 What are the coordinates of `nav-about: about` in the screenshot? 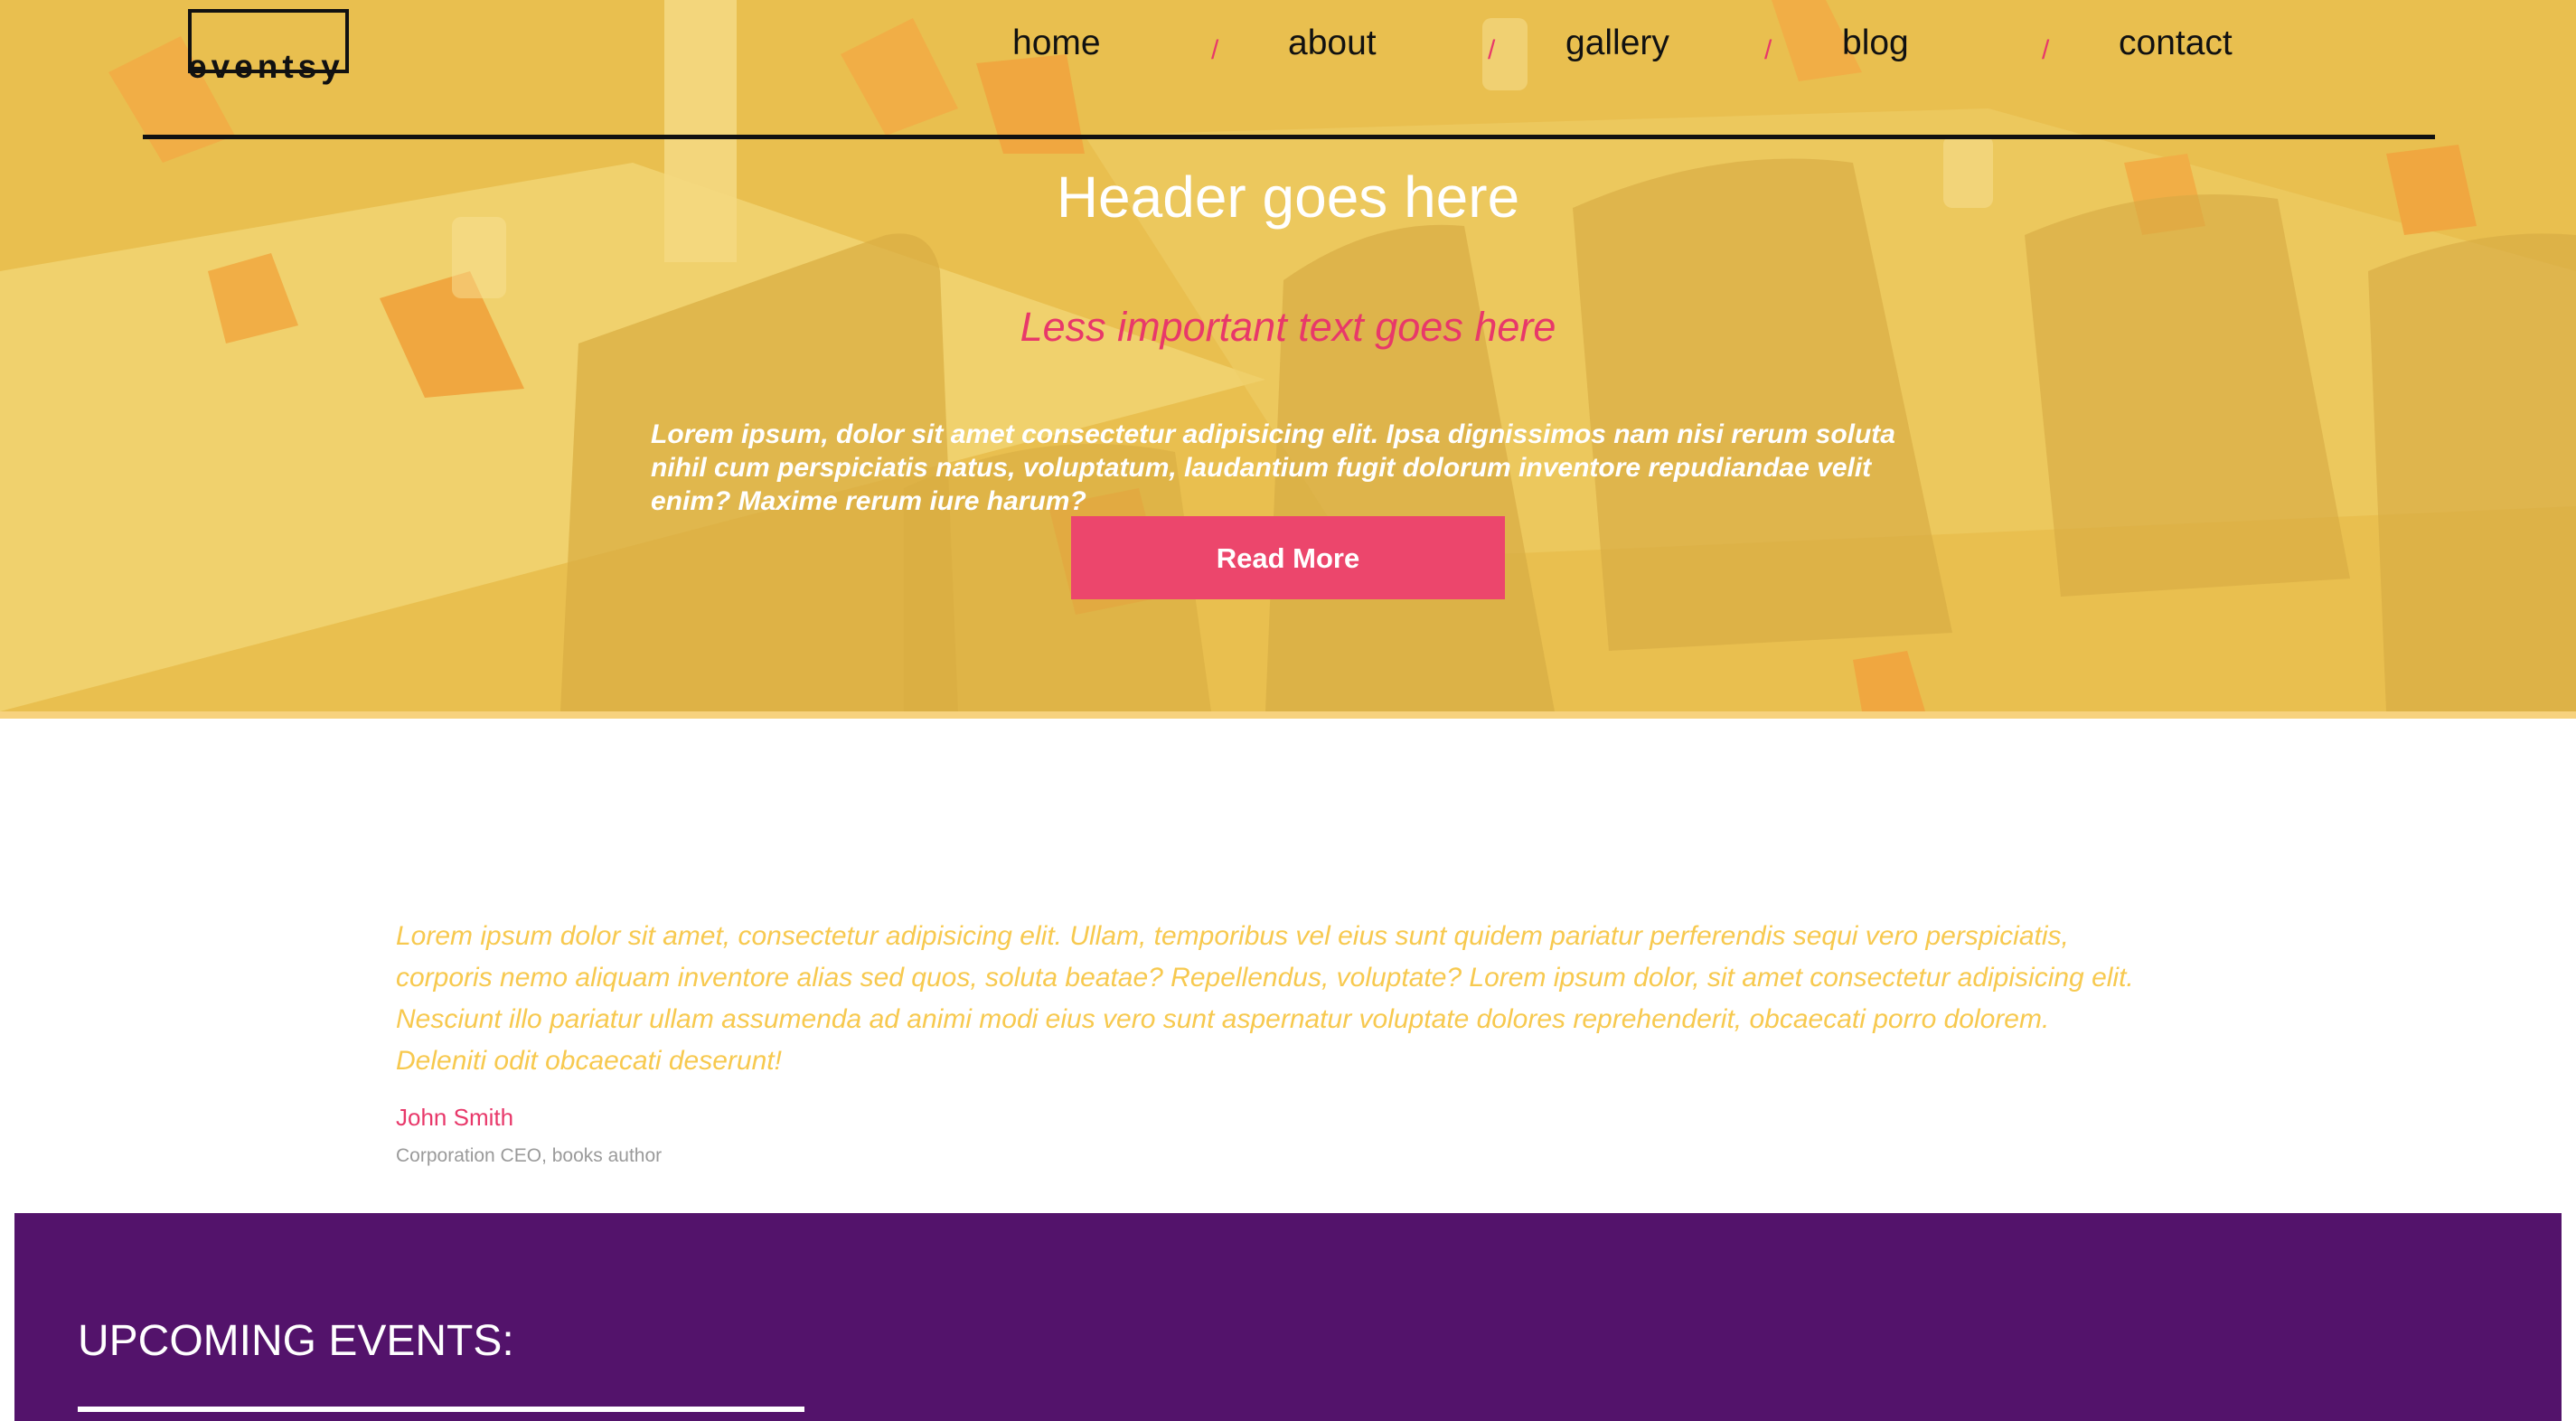 It's located at (1333, 43).